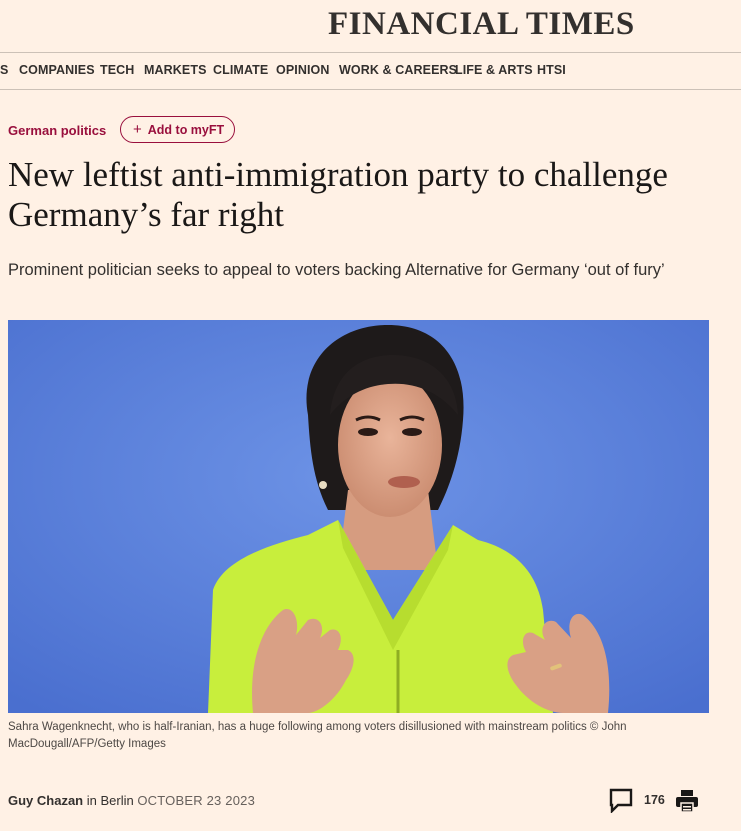  What do you see at coordinates (481, 24) in the screenshot?
I see `ft-logo: FINANCIAL TIMES` at bounding box center [481, 24].